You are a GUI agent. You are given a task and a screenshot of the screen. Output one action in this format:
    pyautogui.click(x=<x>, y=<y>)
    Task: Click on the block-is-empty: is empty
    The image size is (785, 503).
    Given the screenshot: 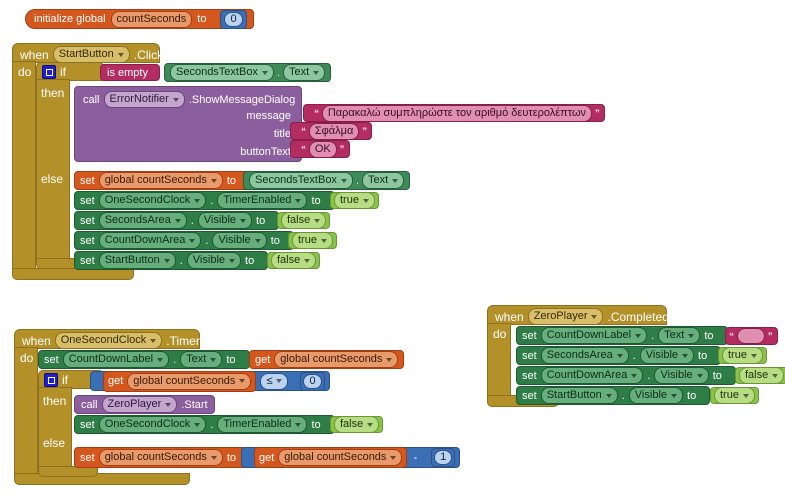 What is the action you would take?
    pyautogui.click(x=130, y=72)
    